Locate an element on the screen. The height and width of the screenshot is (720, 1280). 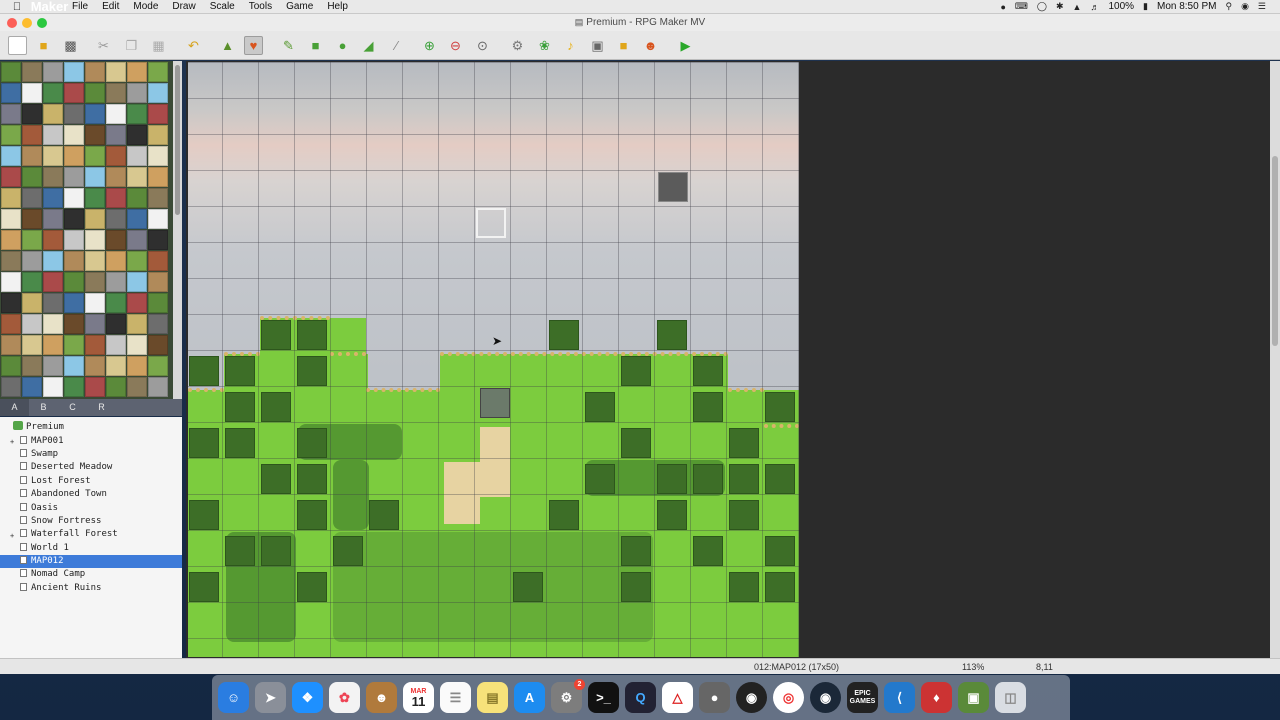
obs-icon: ◉ is located at coordinates (751, 697).